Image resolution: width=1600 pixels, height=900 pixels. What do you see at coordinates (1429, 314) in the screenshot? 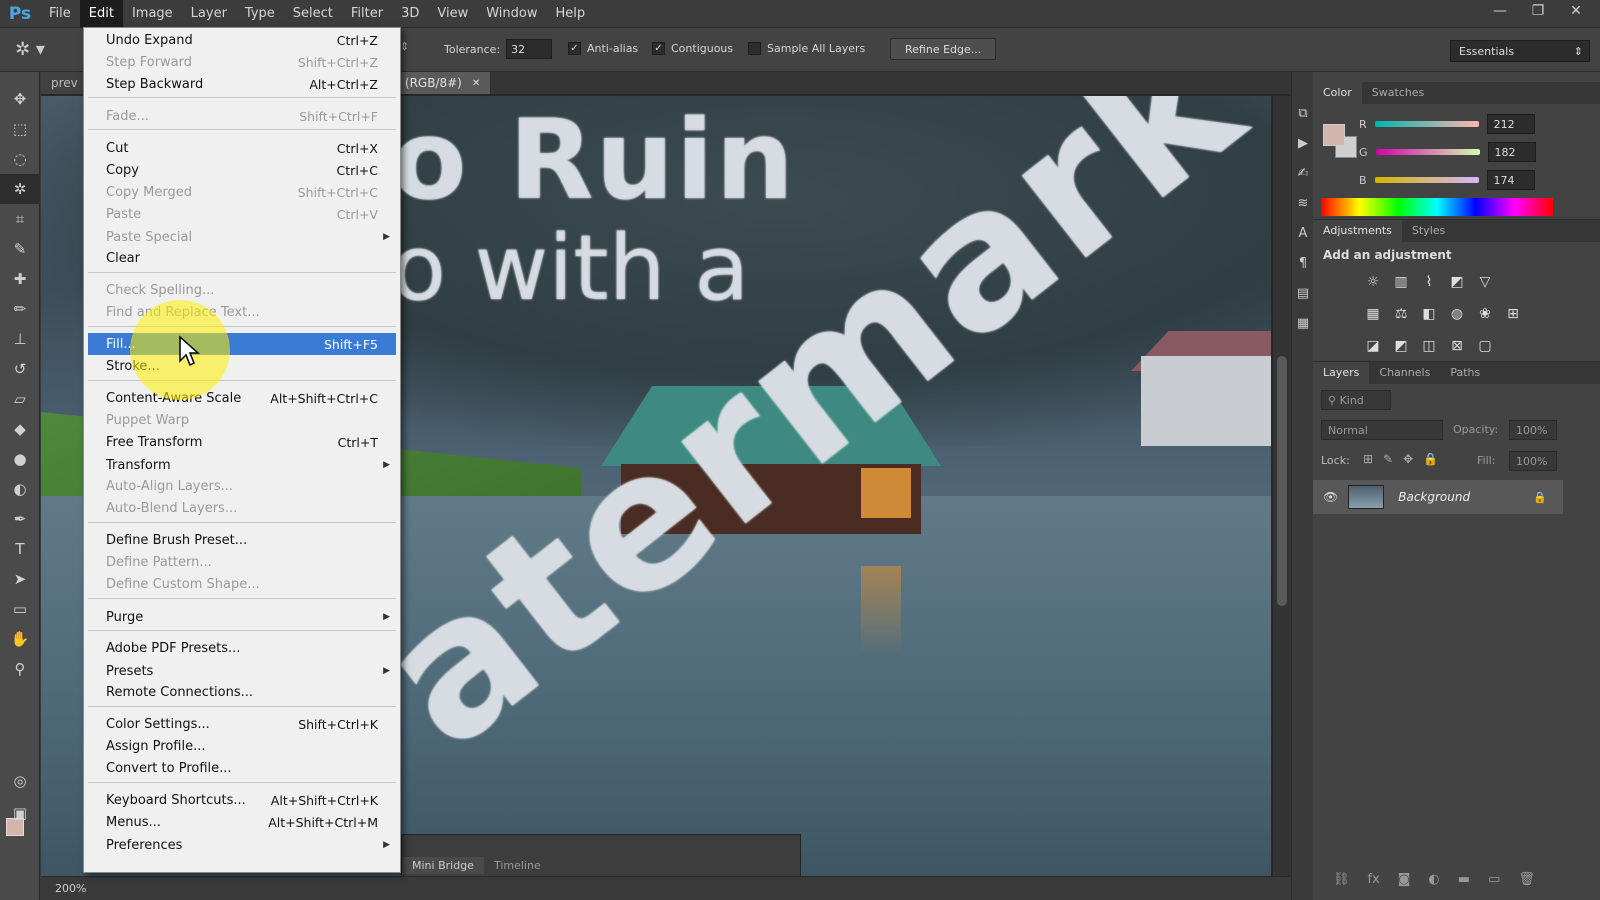
I see `black-white-icon: ◧` at bounding box center [1429, 314].